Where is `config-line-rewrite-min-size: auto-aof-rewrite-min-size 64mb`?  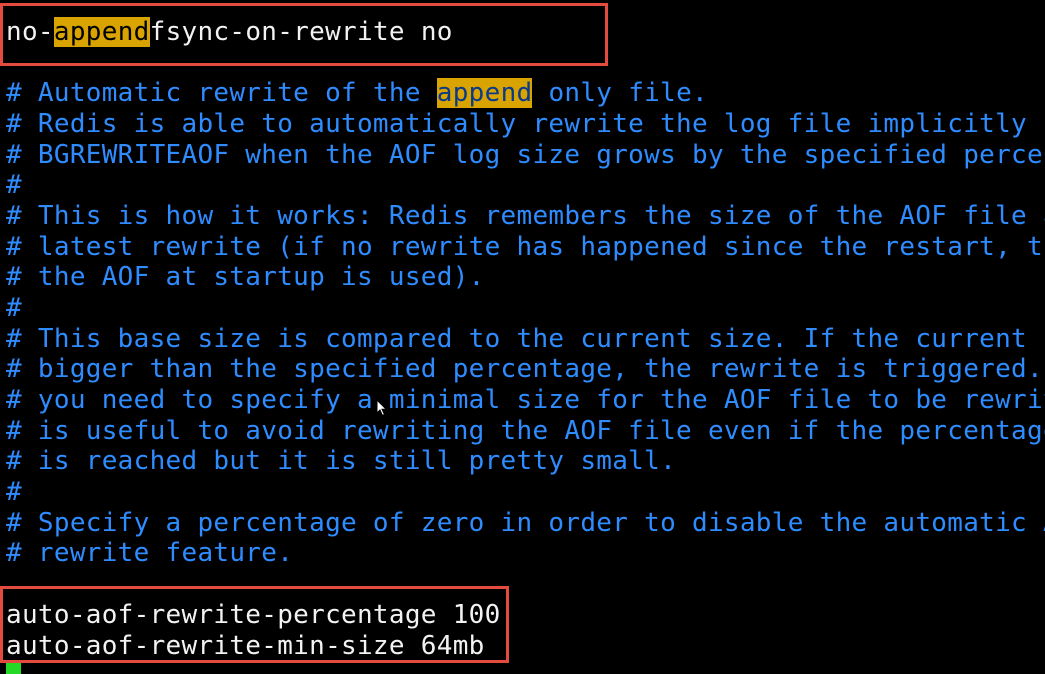 config-line-rewrite-min-size: auto-aof-rewrite-min-size 64mb is located at coordinates (245, 646).